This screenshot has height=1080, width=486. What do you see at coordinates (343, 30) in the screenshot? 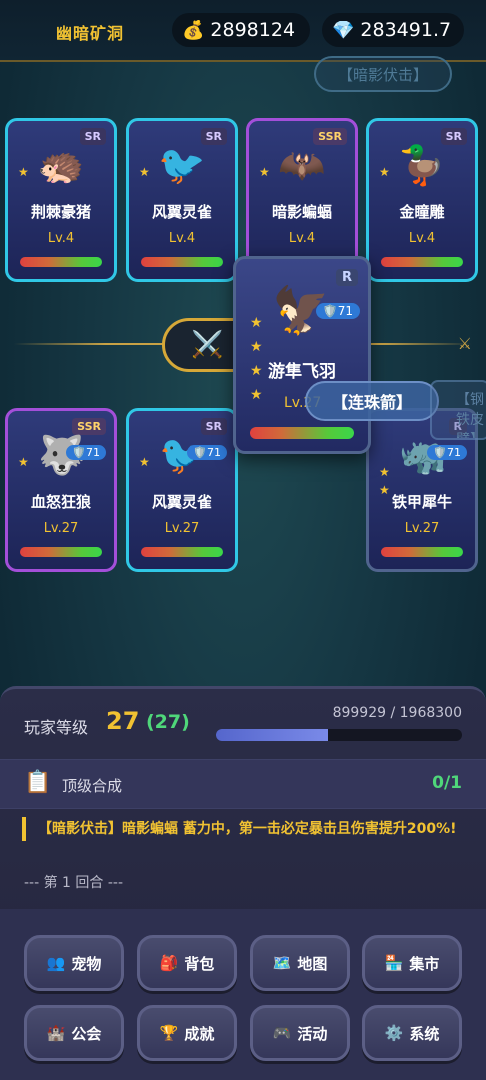
I see `gem-icon: 💎` at bounding box center [343, 30].